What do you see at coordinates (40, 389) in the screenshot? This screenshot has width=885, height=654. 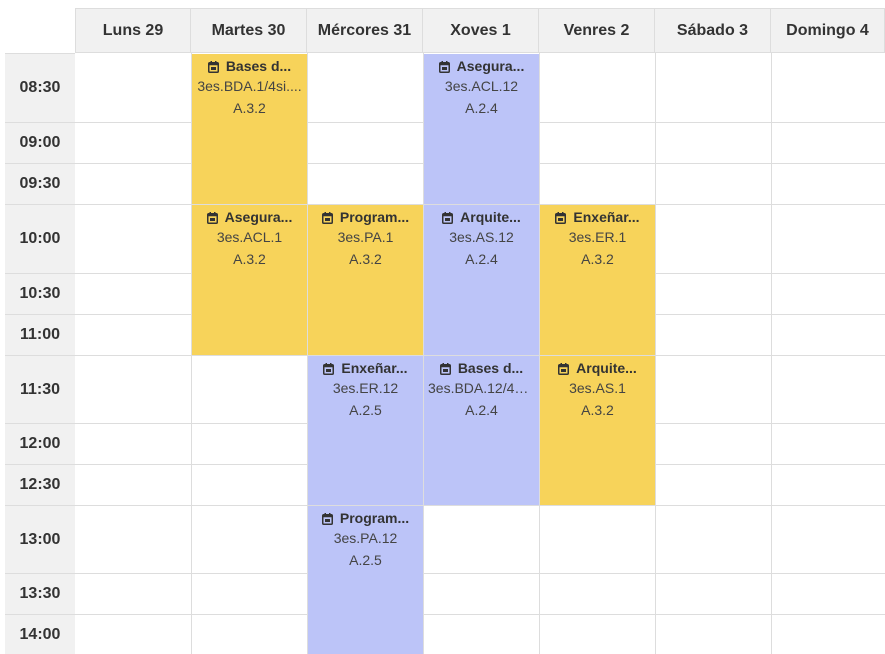 I see `time-slot-label: 11:30` at bounding box center [40, 389].